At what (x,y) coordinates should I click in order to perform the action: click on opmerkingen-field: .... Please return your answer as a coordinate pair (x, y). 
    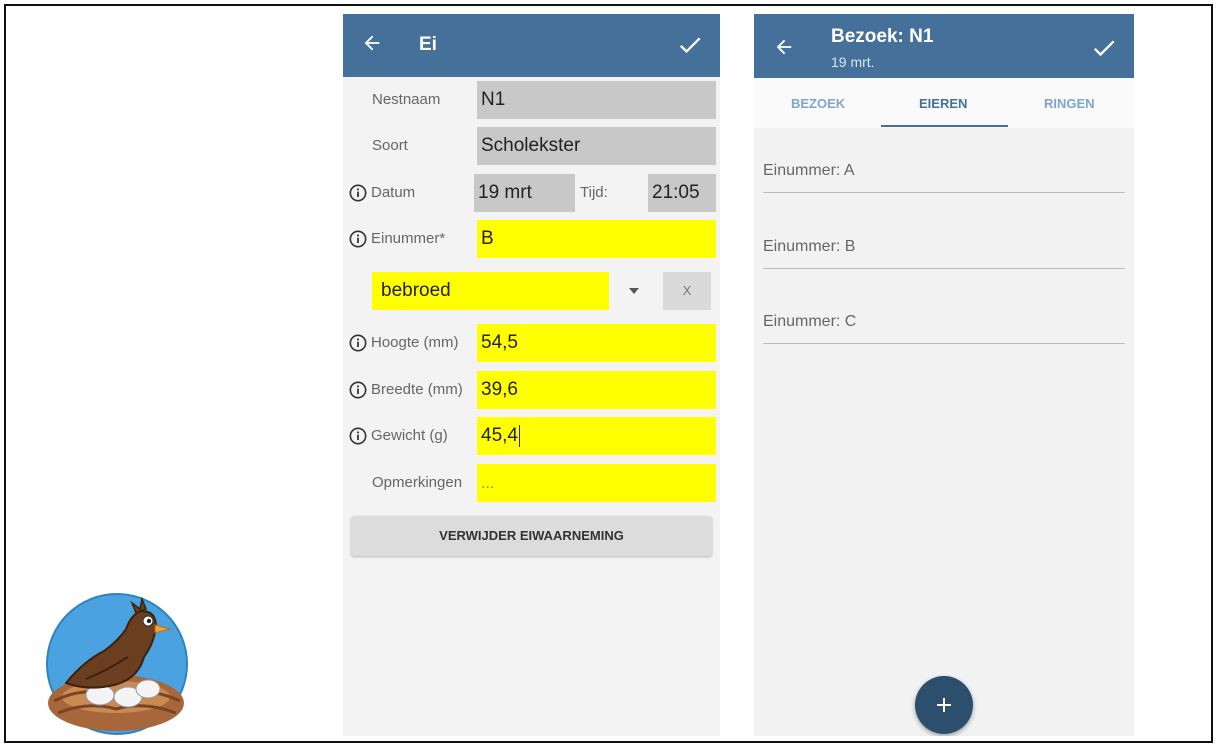
    Looking at the image, I should click on (596, 483).